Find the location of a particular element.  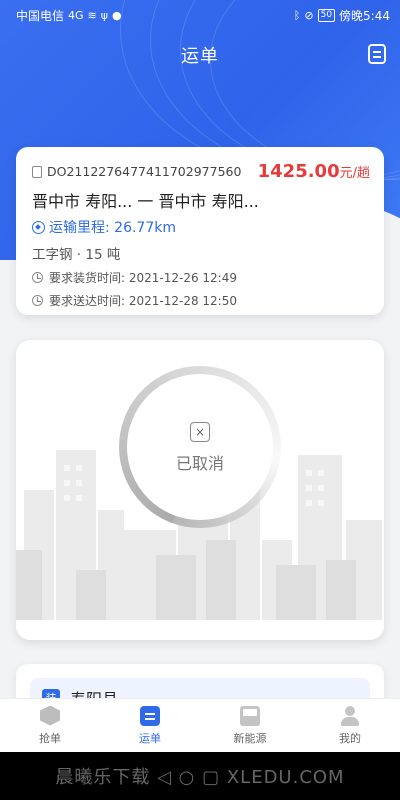

bluetooth-icon: ᛒ is located at coordinates (297, 15).